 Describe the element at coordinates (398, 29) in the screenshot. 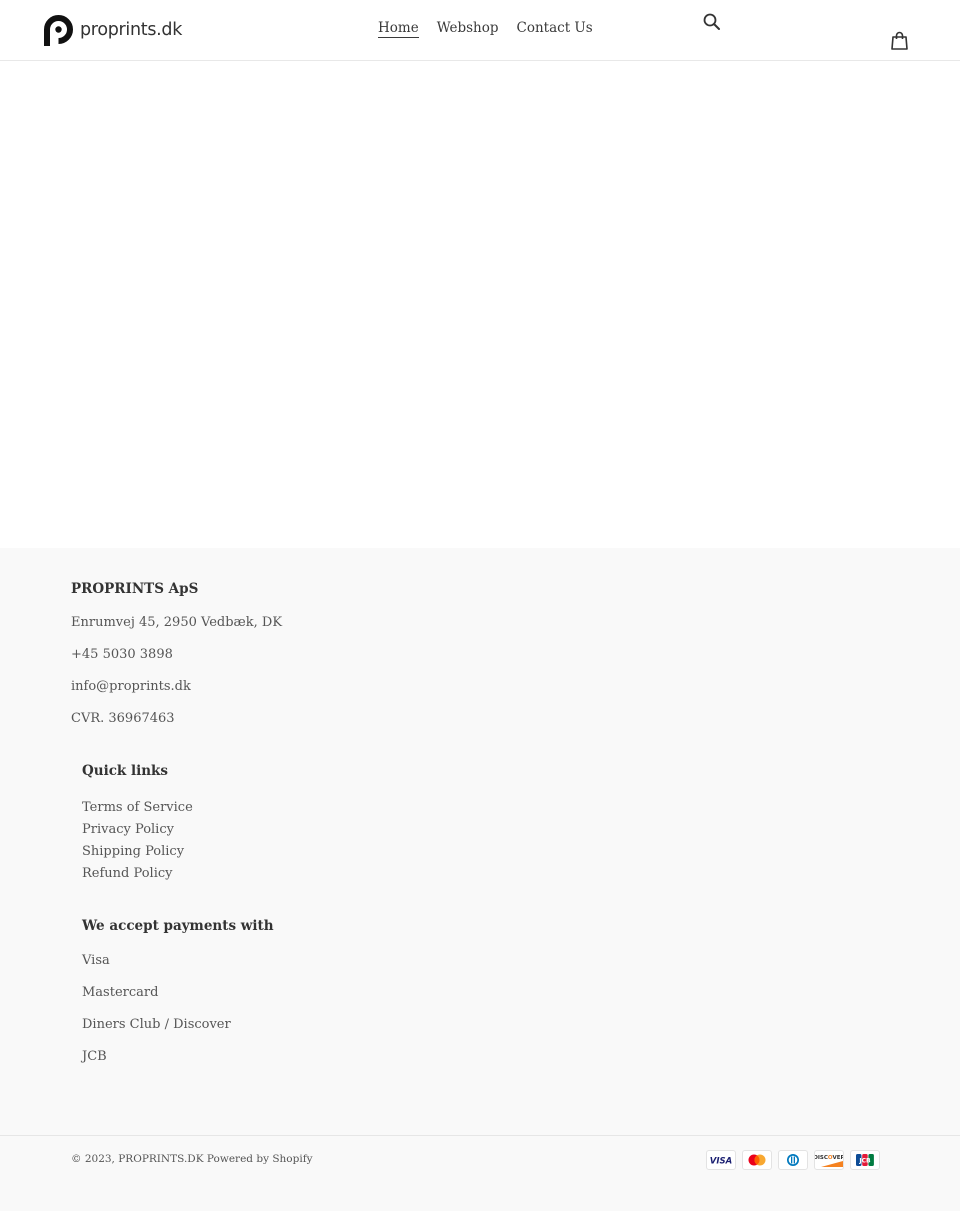

I see `nav-home: Home` at that location.